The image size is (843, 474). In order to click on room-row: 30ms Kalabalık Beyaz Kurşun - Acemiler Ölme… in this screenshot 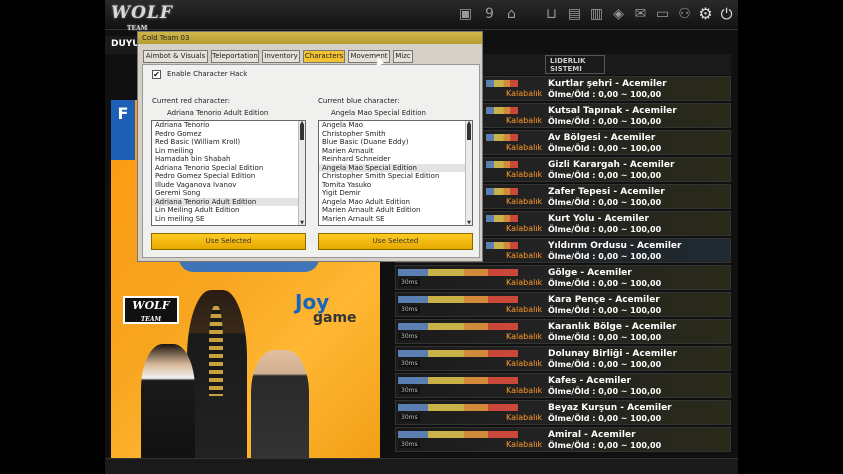, I will do `click(563, 412)`.